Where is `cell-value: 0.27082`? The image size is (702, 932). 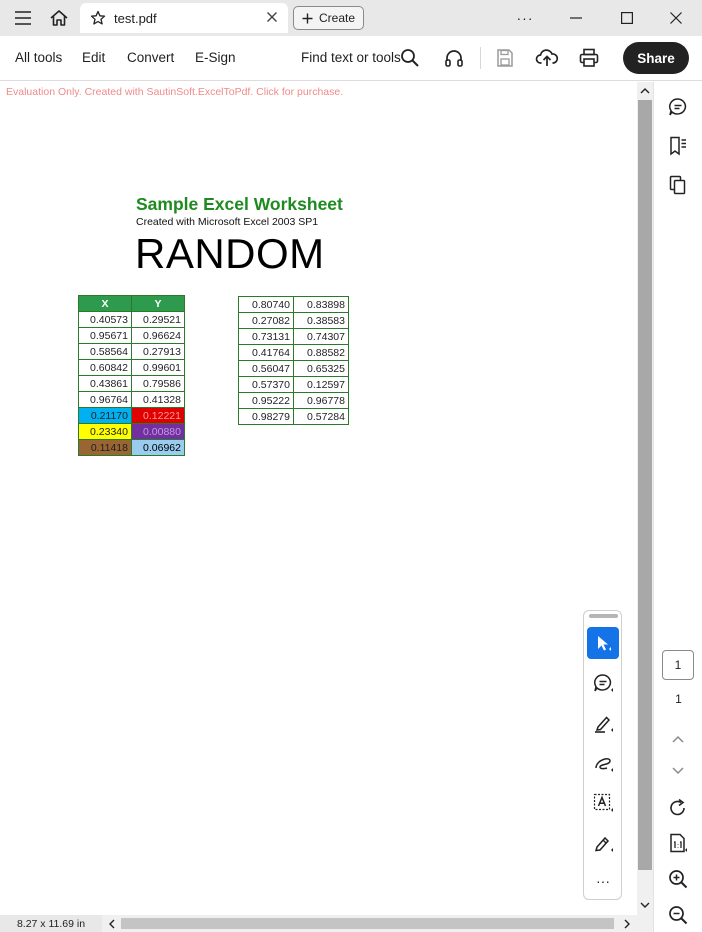
cell-value: 0.27082 is located at coordinates (266, 320).